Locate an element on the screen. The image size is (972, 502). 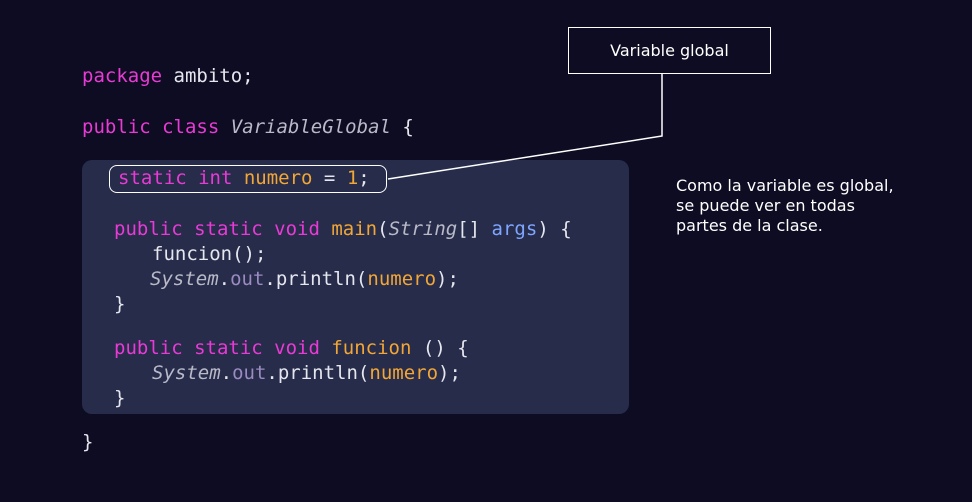
explanation-line-3: partes de la clase. is located at coordinates (749, 225).